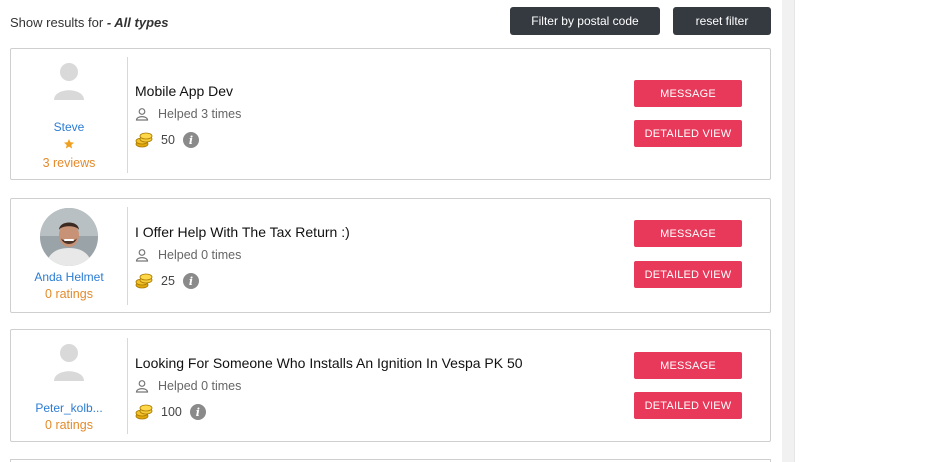  What do you see at coordinates (722, 21) in the screenshot?
I see `reset-filter-button: reset filter` at bounding box center [722, 21].